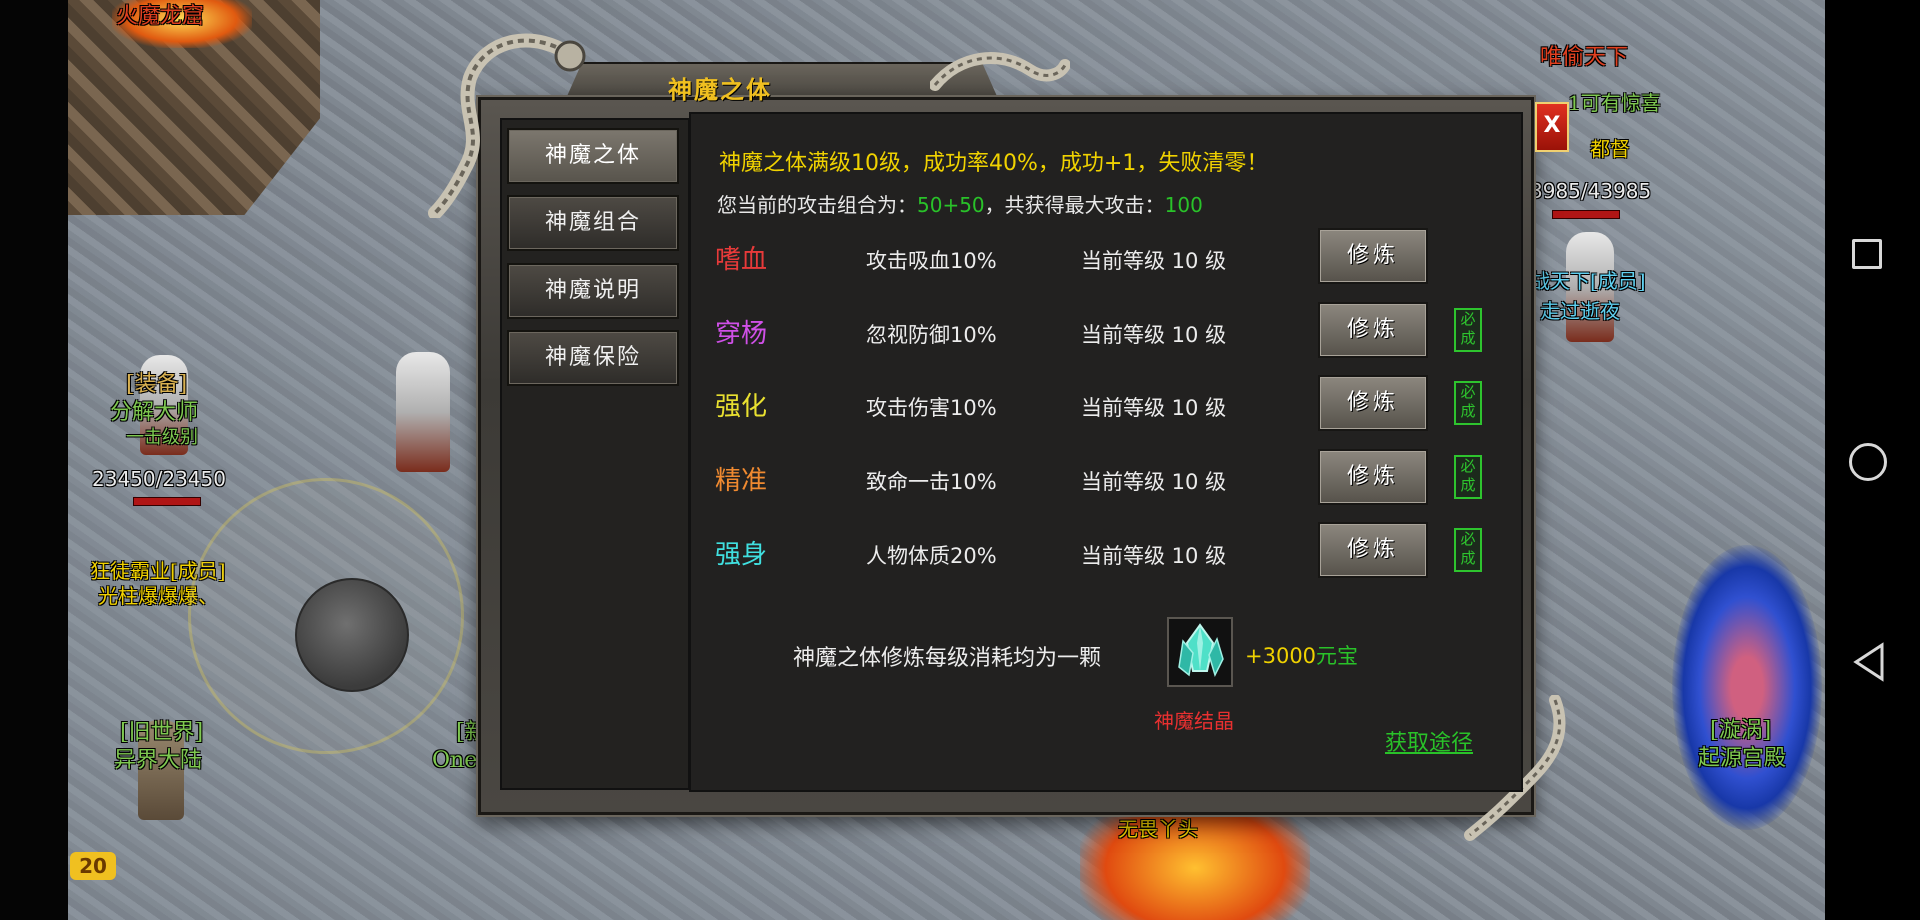 The height and width of the screenshot is (920, 1920). I want to click on crystal-item-name: 神魔结晶, so click(1194, 721).